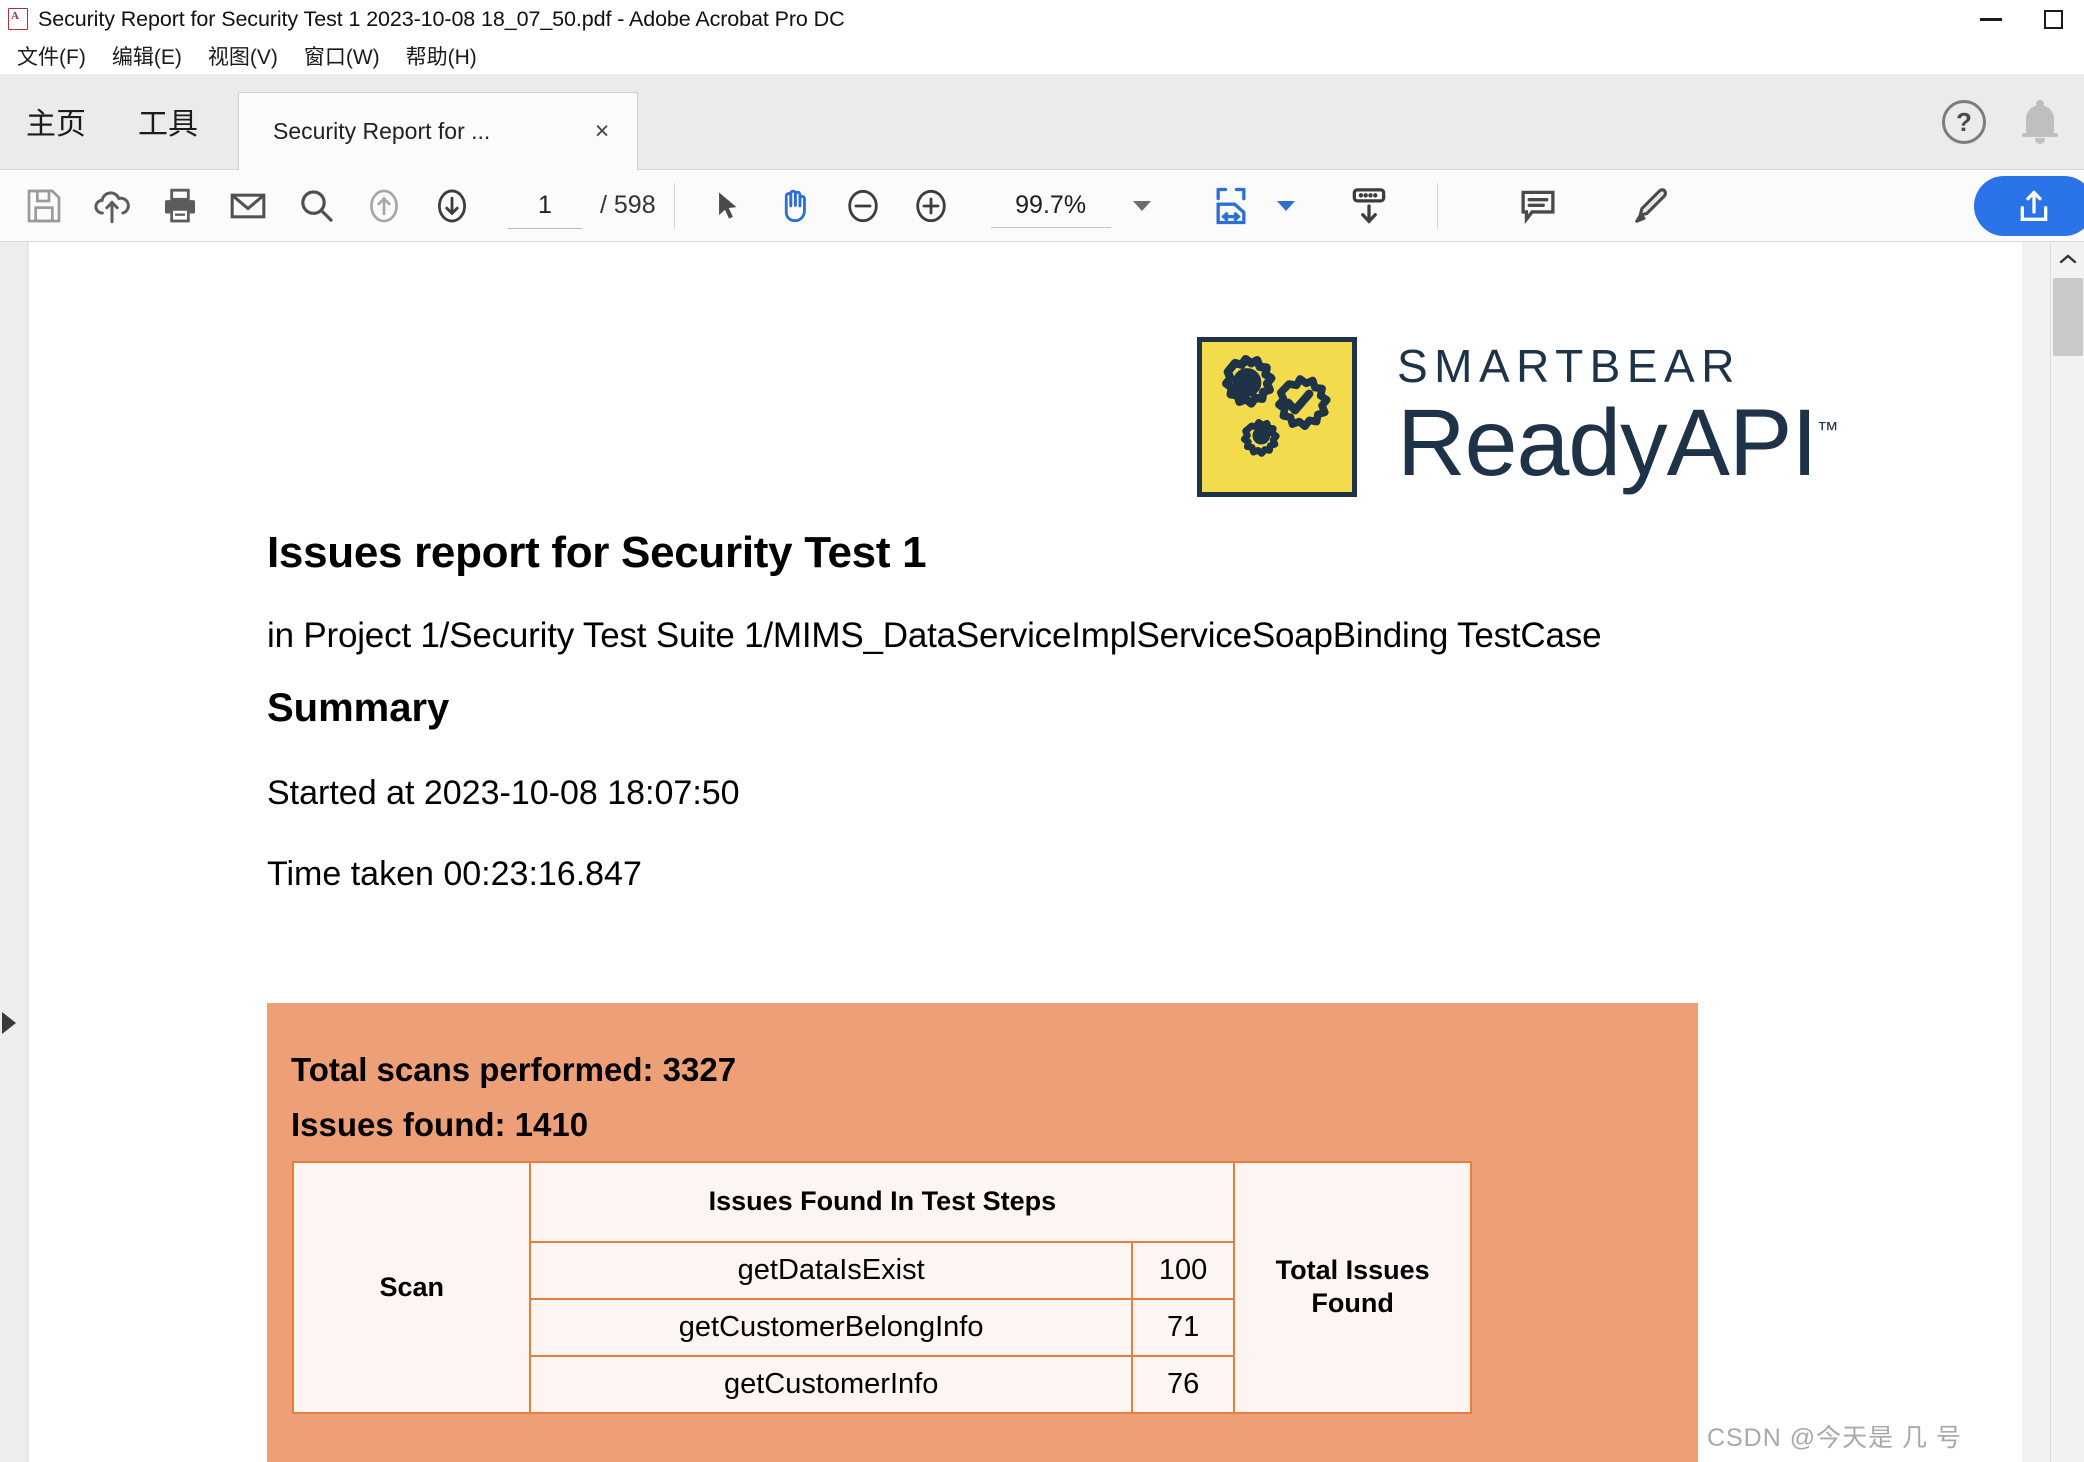  Describe the element at coordinates (1042, 56) in the screenshot. I see `menu-bar: 文件(F) 编辑(E) 视图(V) 窗口(W) 帮助(H)` at that location.